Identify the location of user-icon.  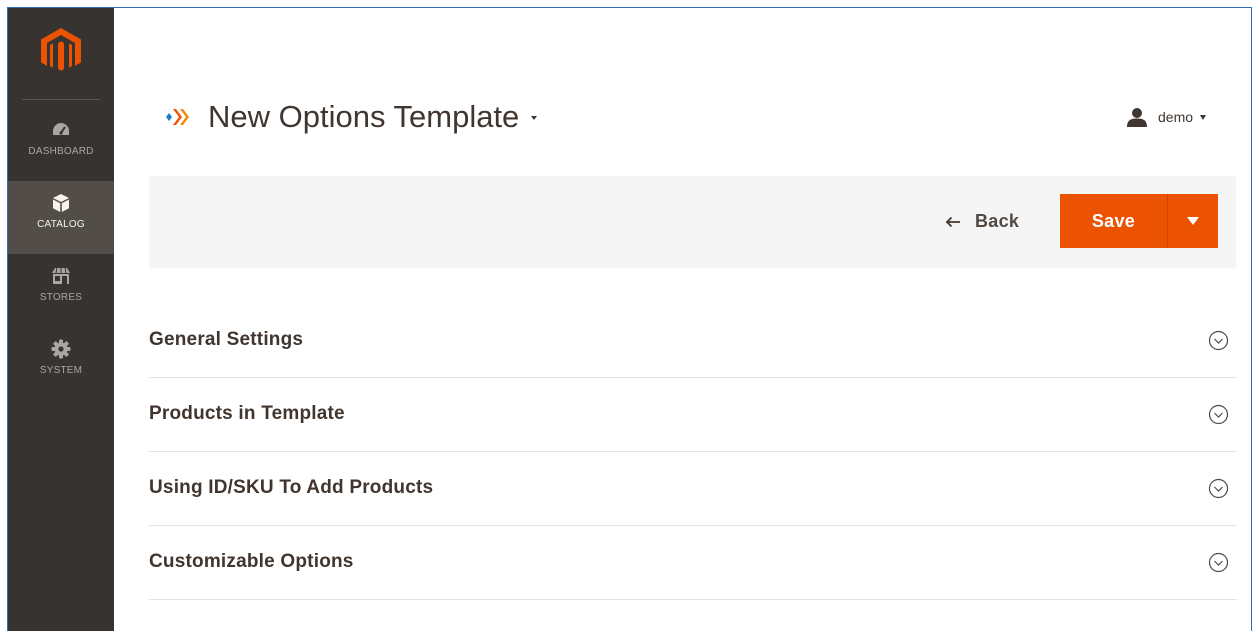
(1137, 117).